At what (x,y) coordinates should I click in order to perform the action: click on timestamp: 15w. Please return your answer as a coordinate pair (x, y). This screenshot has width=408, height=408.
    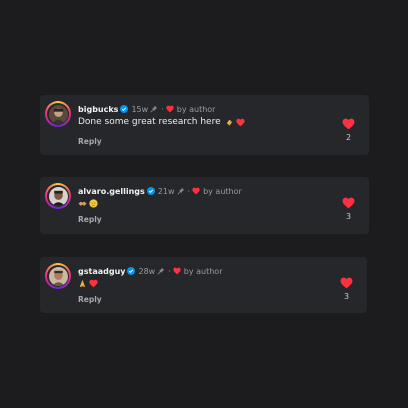
    Looking at the image, I should click on (140, 109).